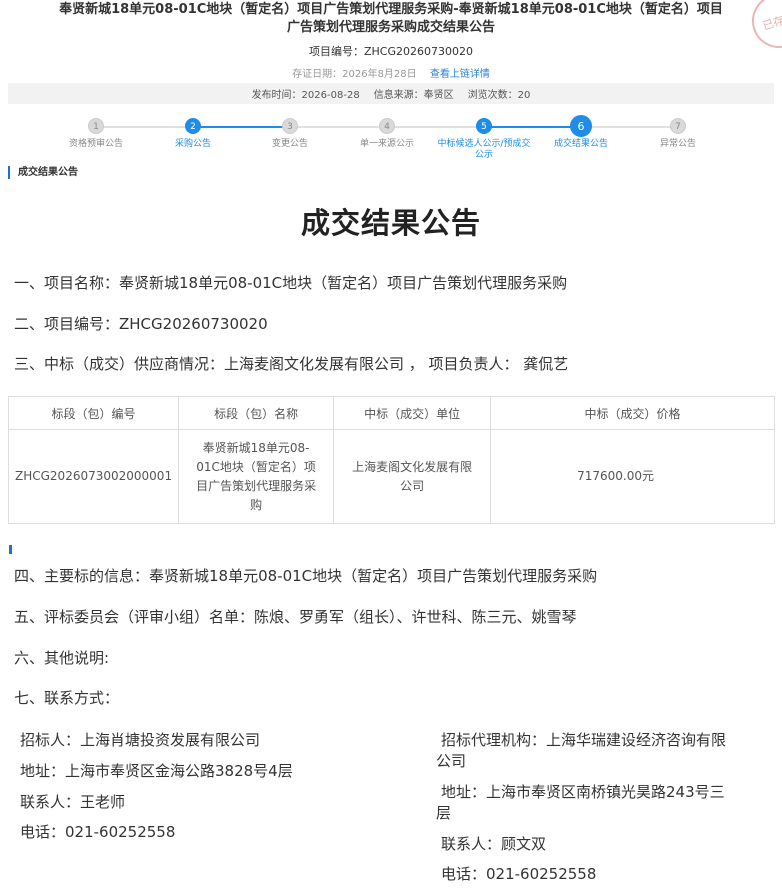  What do you see at coordinates (291, 283) in the screenshot?
I see `item-project-name: 一、项目名称：奉贤新城18单元08-01C地块（暂定名）项目广告策划代理服务采购` at bounding box center [291, 283].